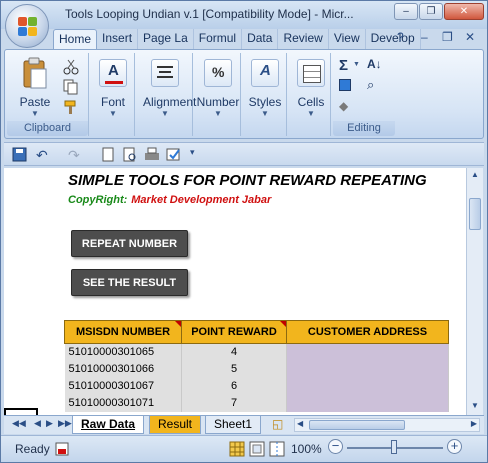 The image size is (488, 463). I want to click on normal-view-icon, so click(237, 449).